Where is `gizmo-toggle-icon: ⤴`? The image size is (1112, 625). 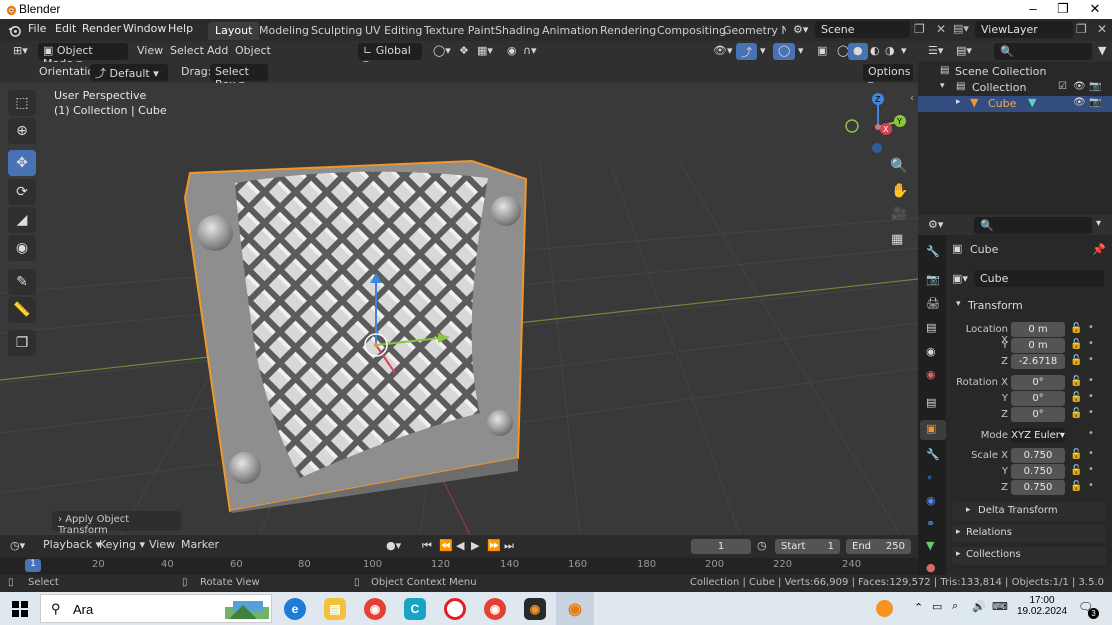 gizmo-toggle-icon: ⤴ is located at coordinates (746, 51).